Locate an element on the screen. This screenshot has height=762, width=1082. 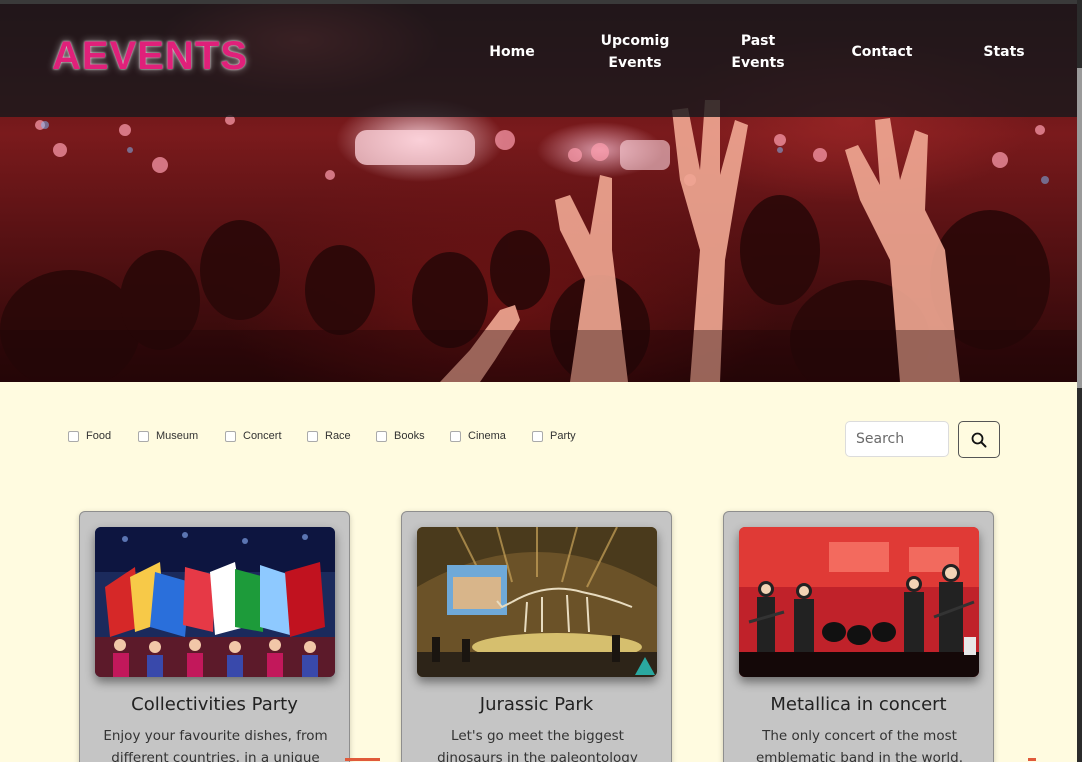
search-button is located at coordinates (979, 439).